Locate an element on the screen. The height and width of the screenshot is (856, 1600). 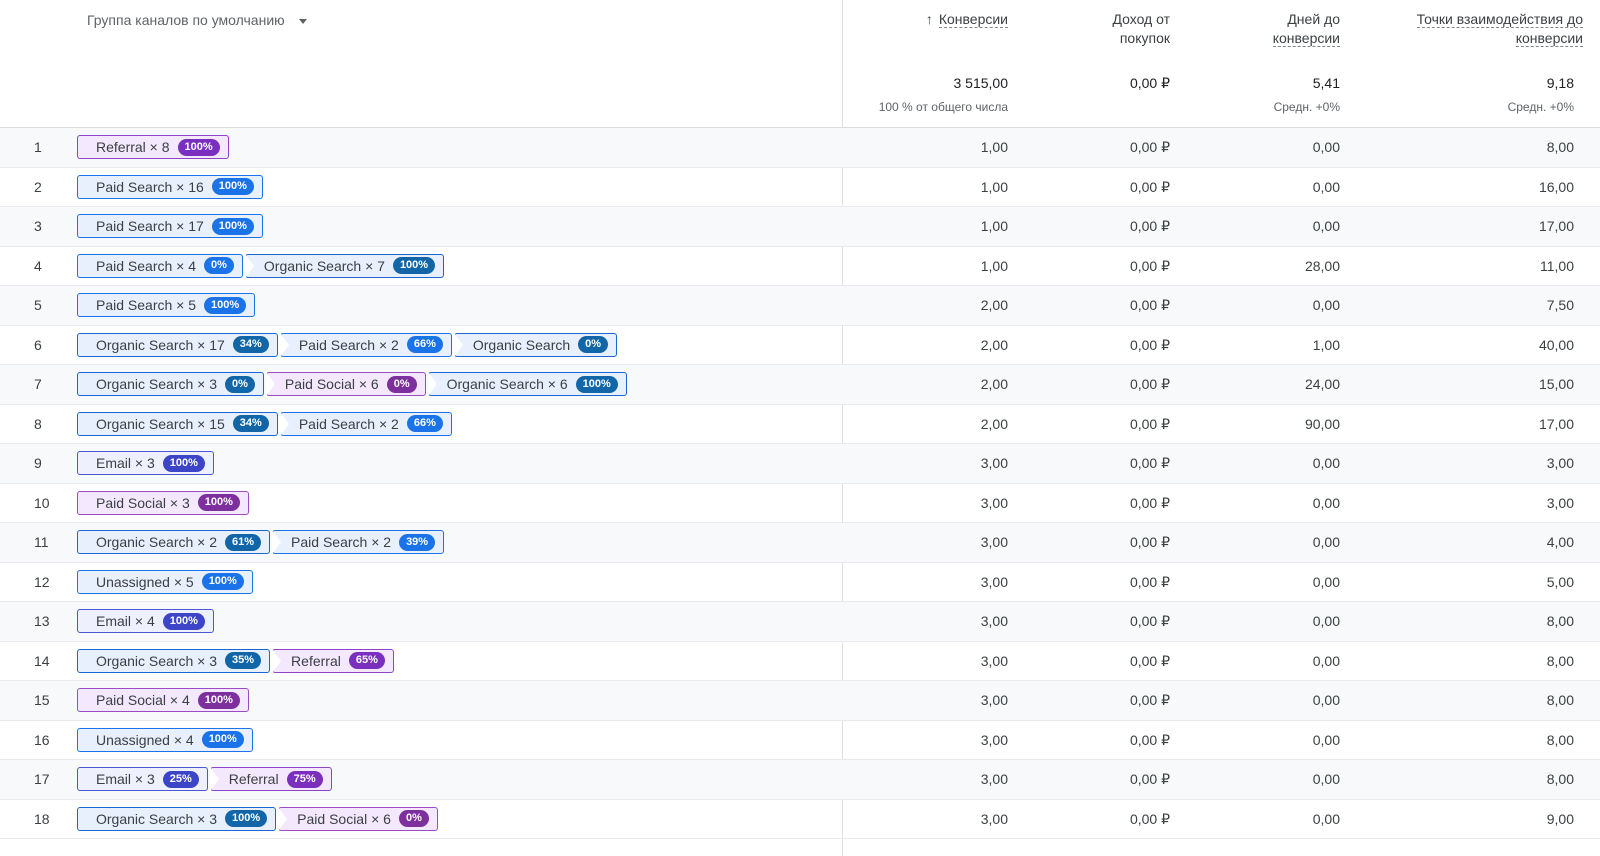
path-step-chip: Referral 65% is located at coordinates (333, 660).